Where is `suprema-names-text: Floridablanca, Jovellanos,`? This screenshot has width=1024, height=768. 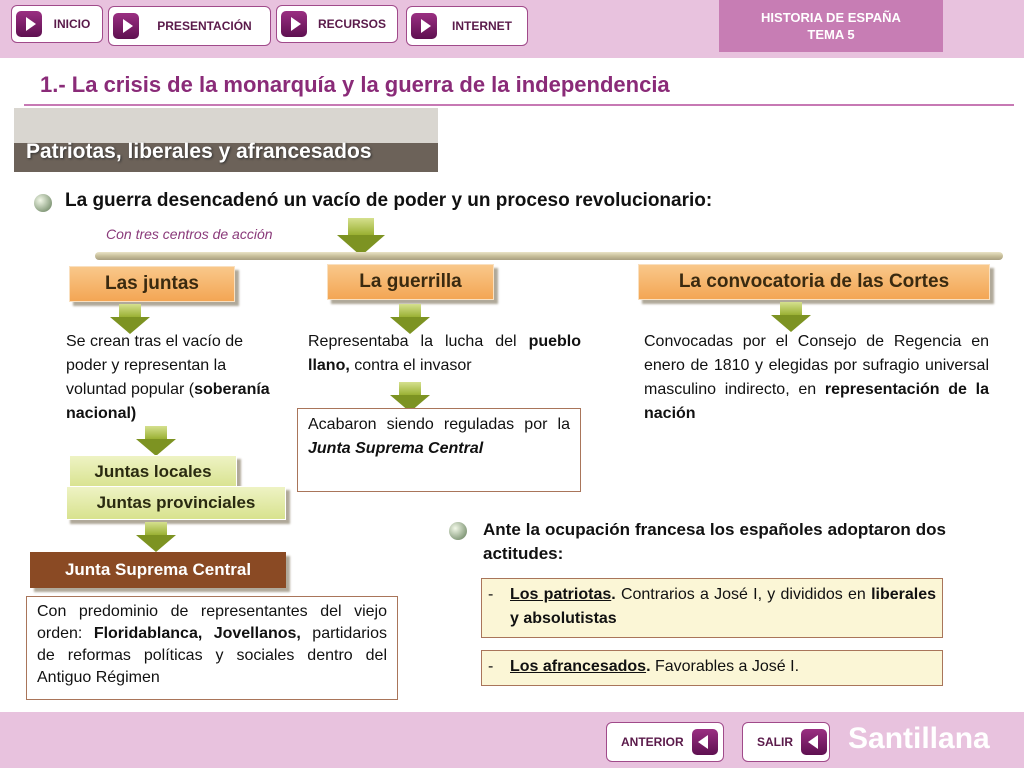
suprema-names-text: Floridablanca, Jovellanos, is located at coordinates (197, 633).